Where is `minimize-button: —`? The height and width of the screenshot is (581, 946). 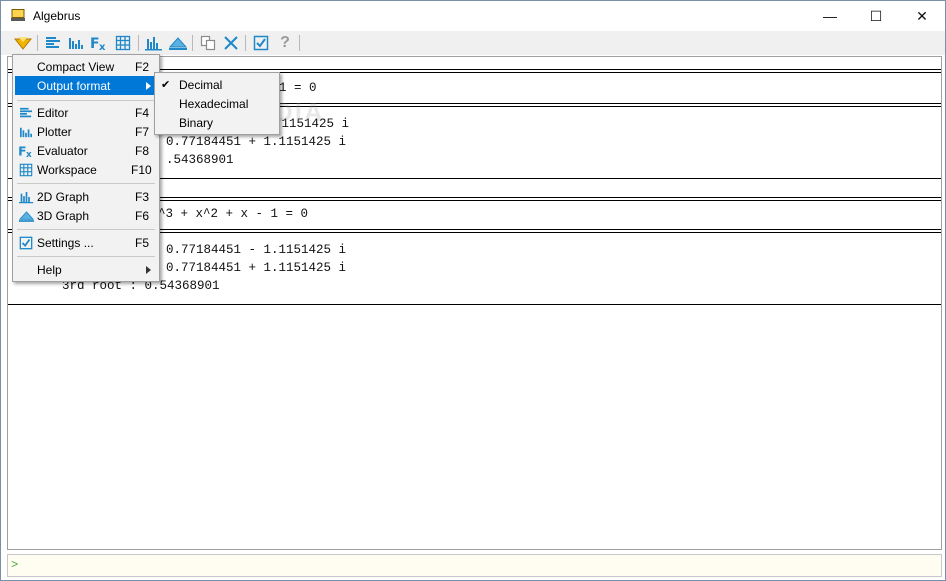
minimize-button: — is located at coordinates (830, 16).